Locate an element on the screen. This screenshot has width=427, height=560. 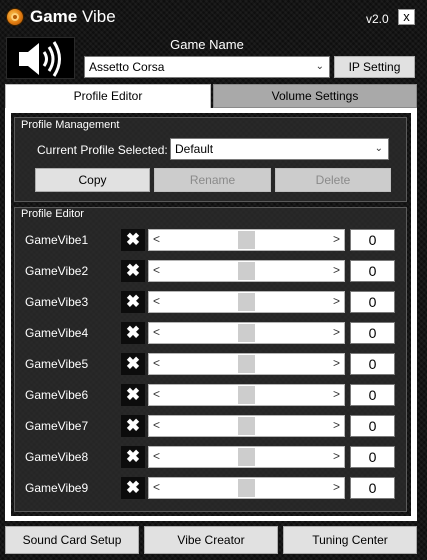
speaker-volume-icon is located at coordinates (40, 58).